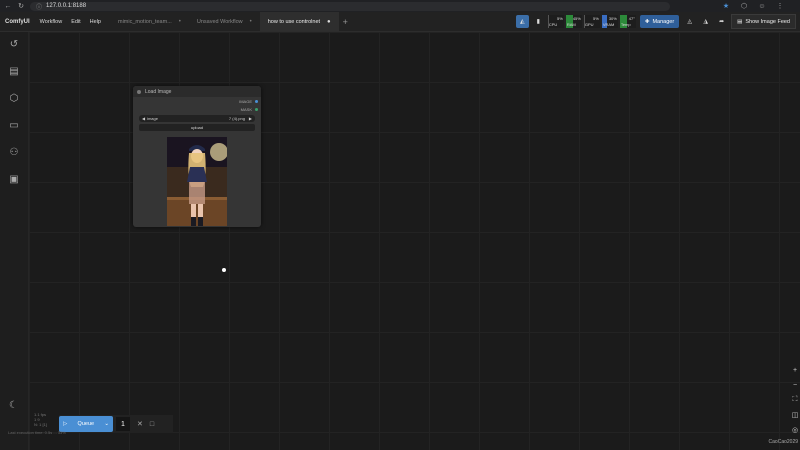 This screenshot has width=800, height=450. Describe the element at coordinates (197, 118) in the screenshot. I see `image-select-widget: ◀ image 7 (4).png ▶` at that location.